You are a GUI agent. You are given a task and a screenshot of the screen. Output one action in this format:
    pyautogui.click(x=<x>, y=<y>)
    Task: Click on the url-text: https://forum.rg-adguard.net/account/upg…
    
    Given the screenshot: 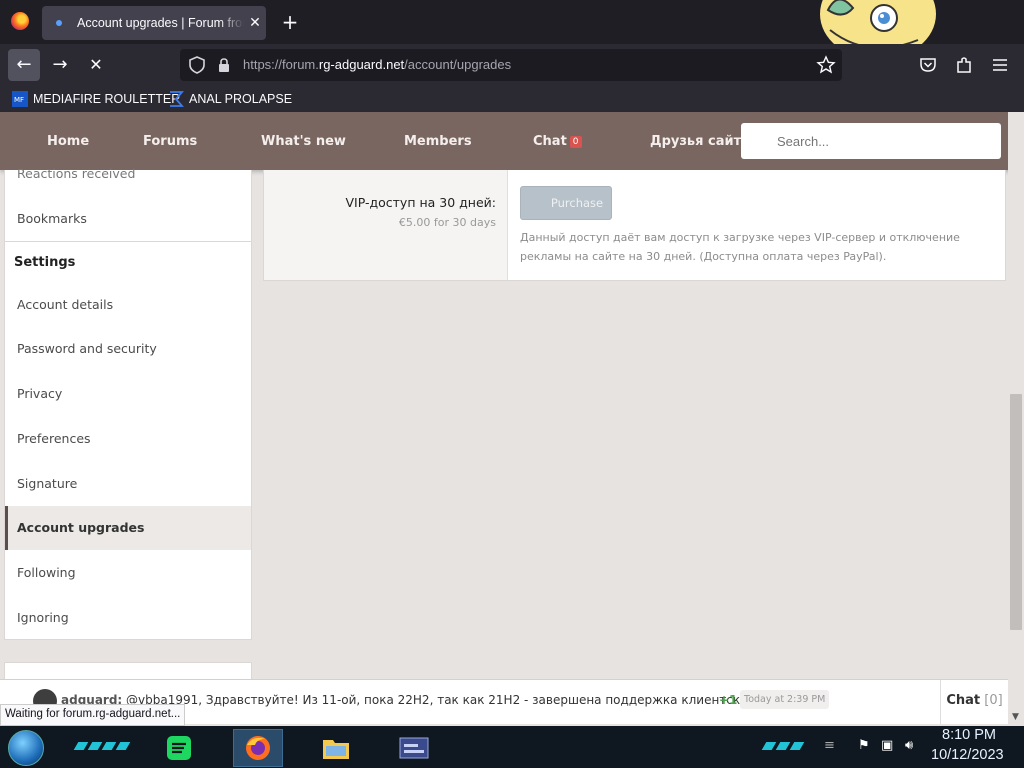 What is the action you would take?
    pyautogui.click(x=377, y=64)
    